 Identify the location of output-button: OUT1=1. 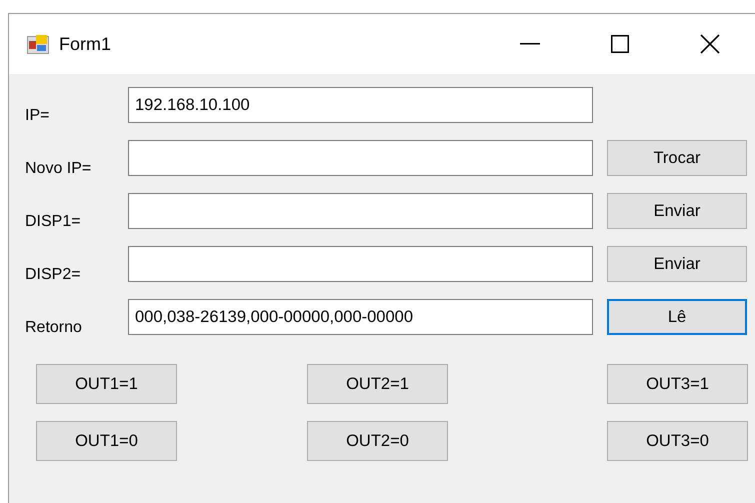
(106, 384).